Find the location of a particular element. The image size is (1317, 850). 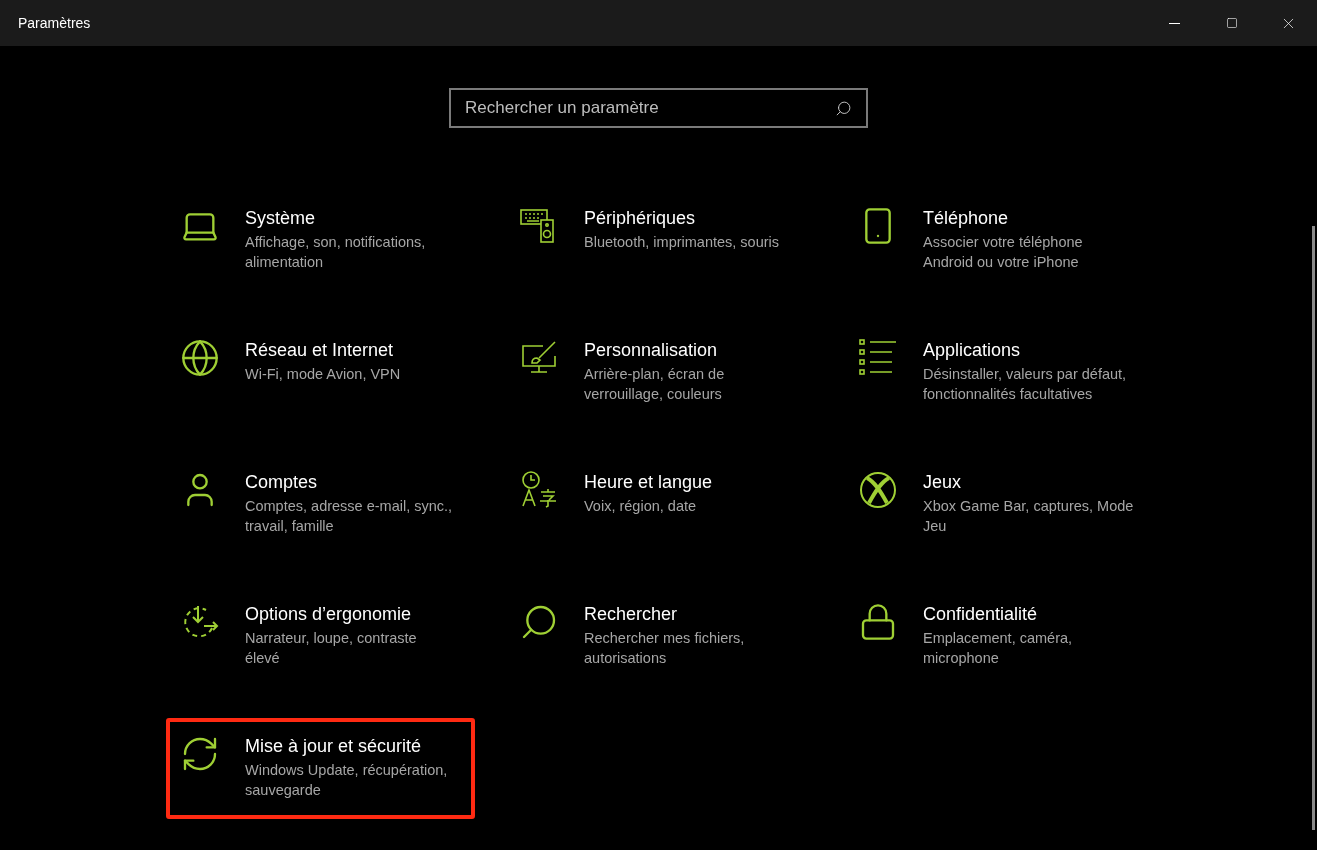

search-input: Rechercher un paramètre is located at coordinates (650, 108).